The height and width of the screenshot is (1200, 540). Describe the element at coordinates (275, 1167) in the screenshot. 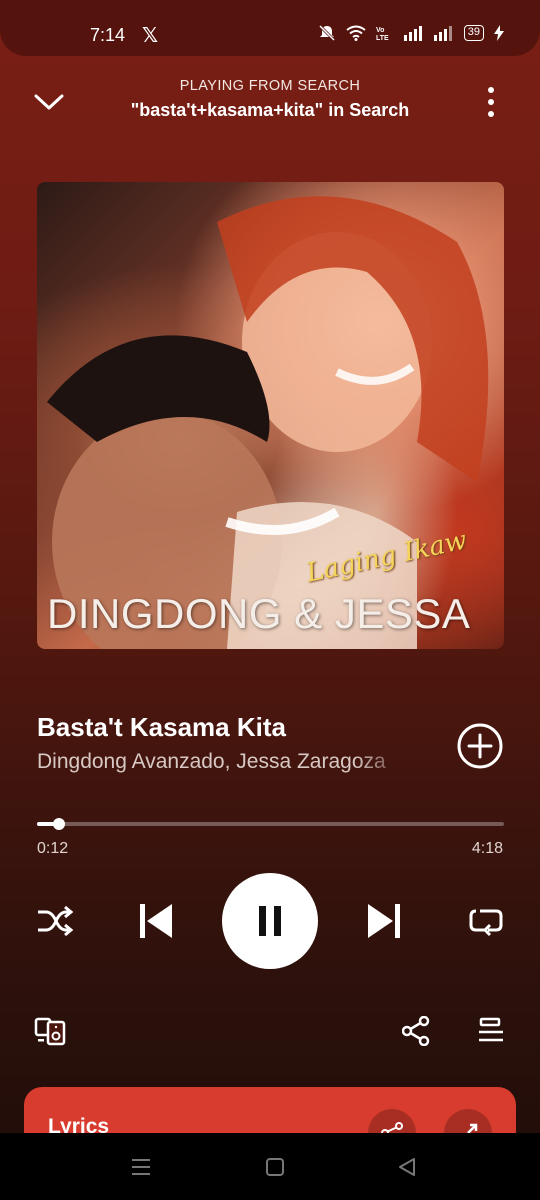

I see `home-icon` at that location.